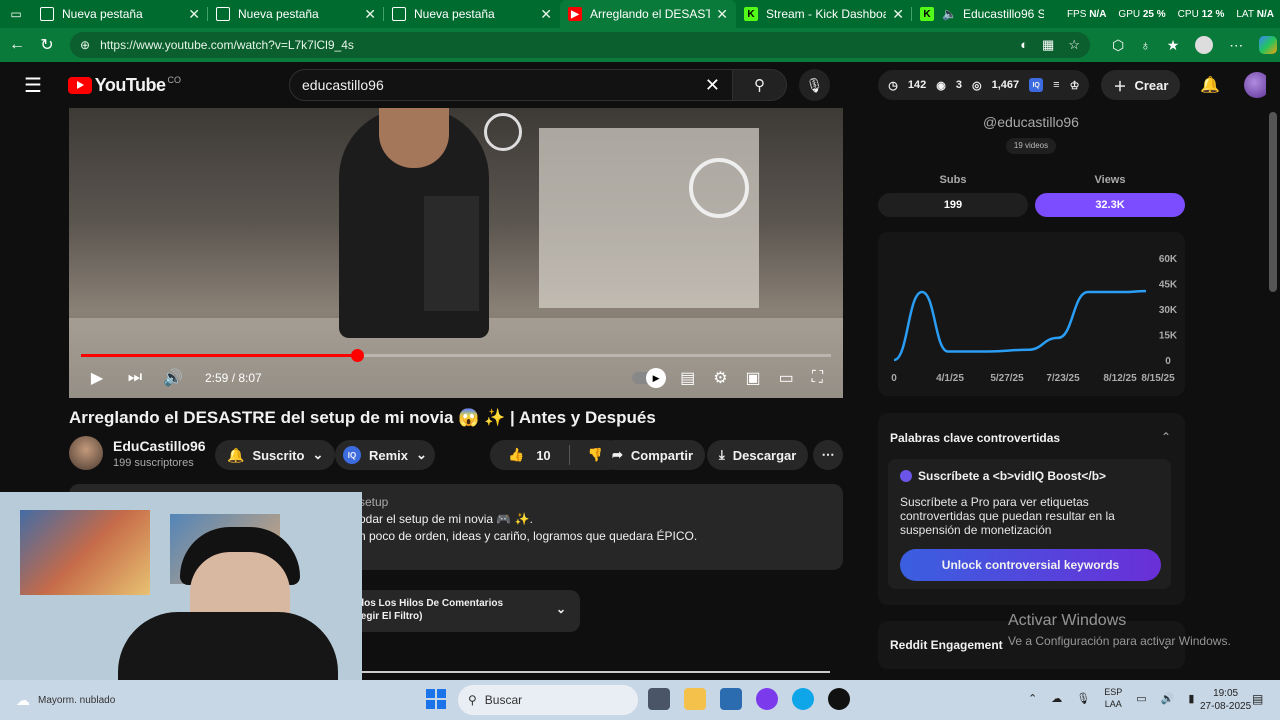  What do you see at coordinates (1173, 45) in the screenshot?
I see `favorites-icon: ★` at bounding box center [1173, 45].